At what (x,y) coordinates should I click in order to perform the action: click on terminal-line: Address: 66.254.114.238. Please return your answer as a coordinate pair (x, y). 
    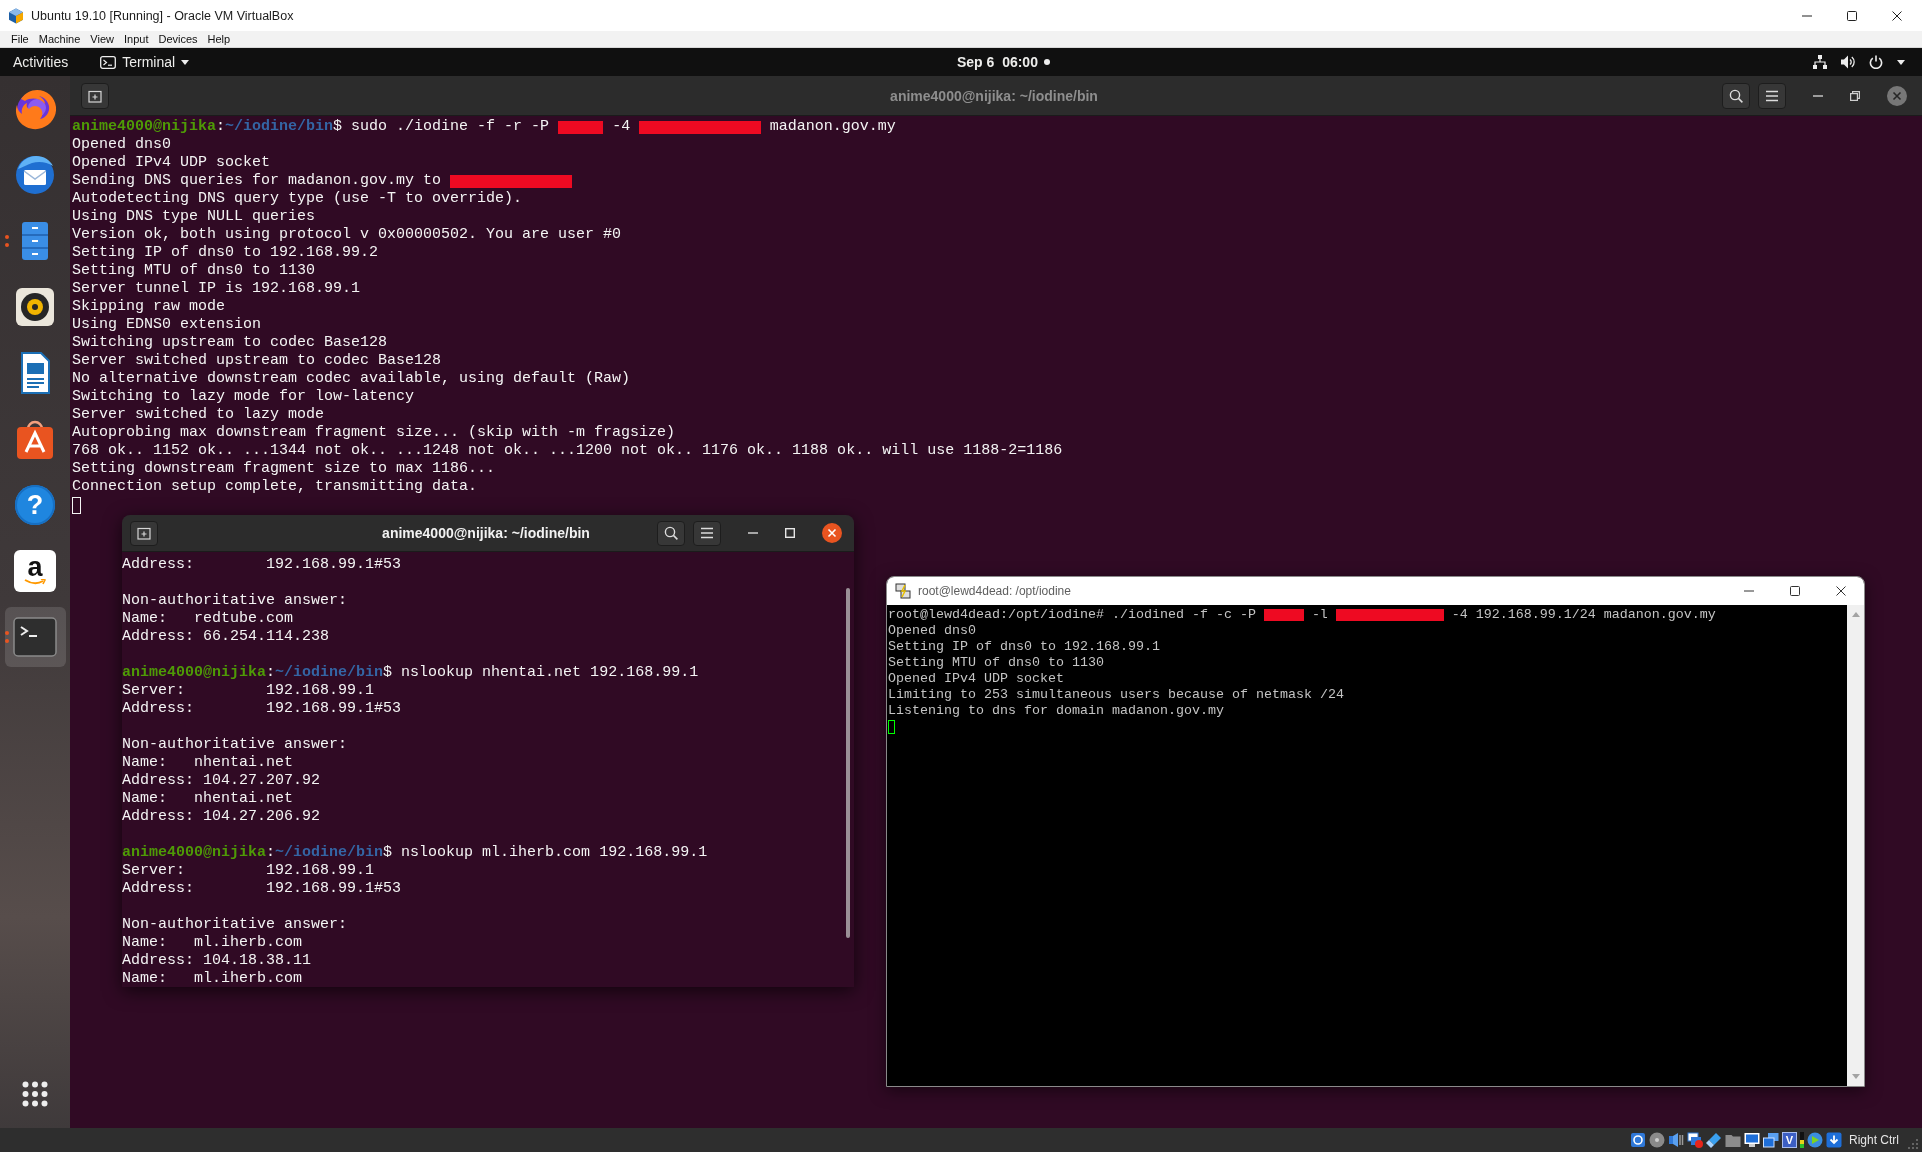
    Looking at the image, I should click on (226, 637).